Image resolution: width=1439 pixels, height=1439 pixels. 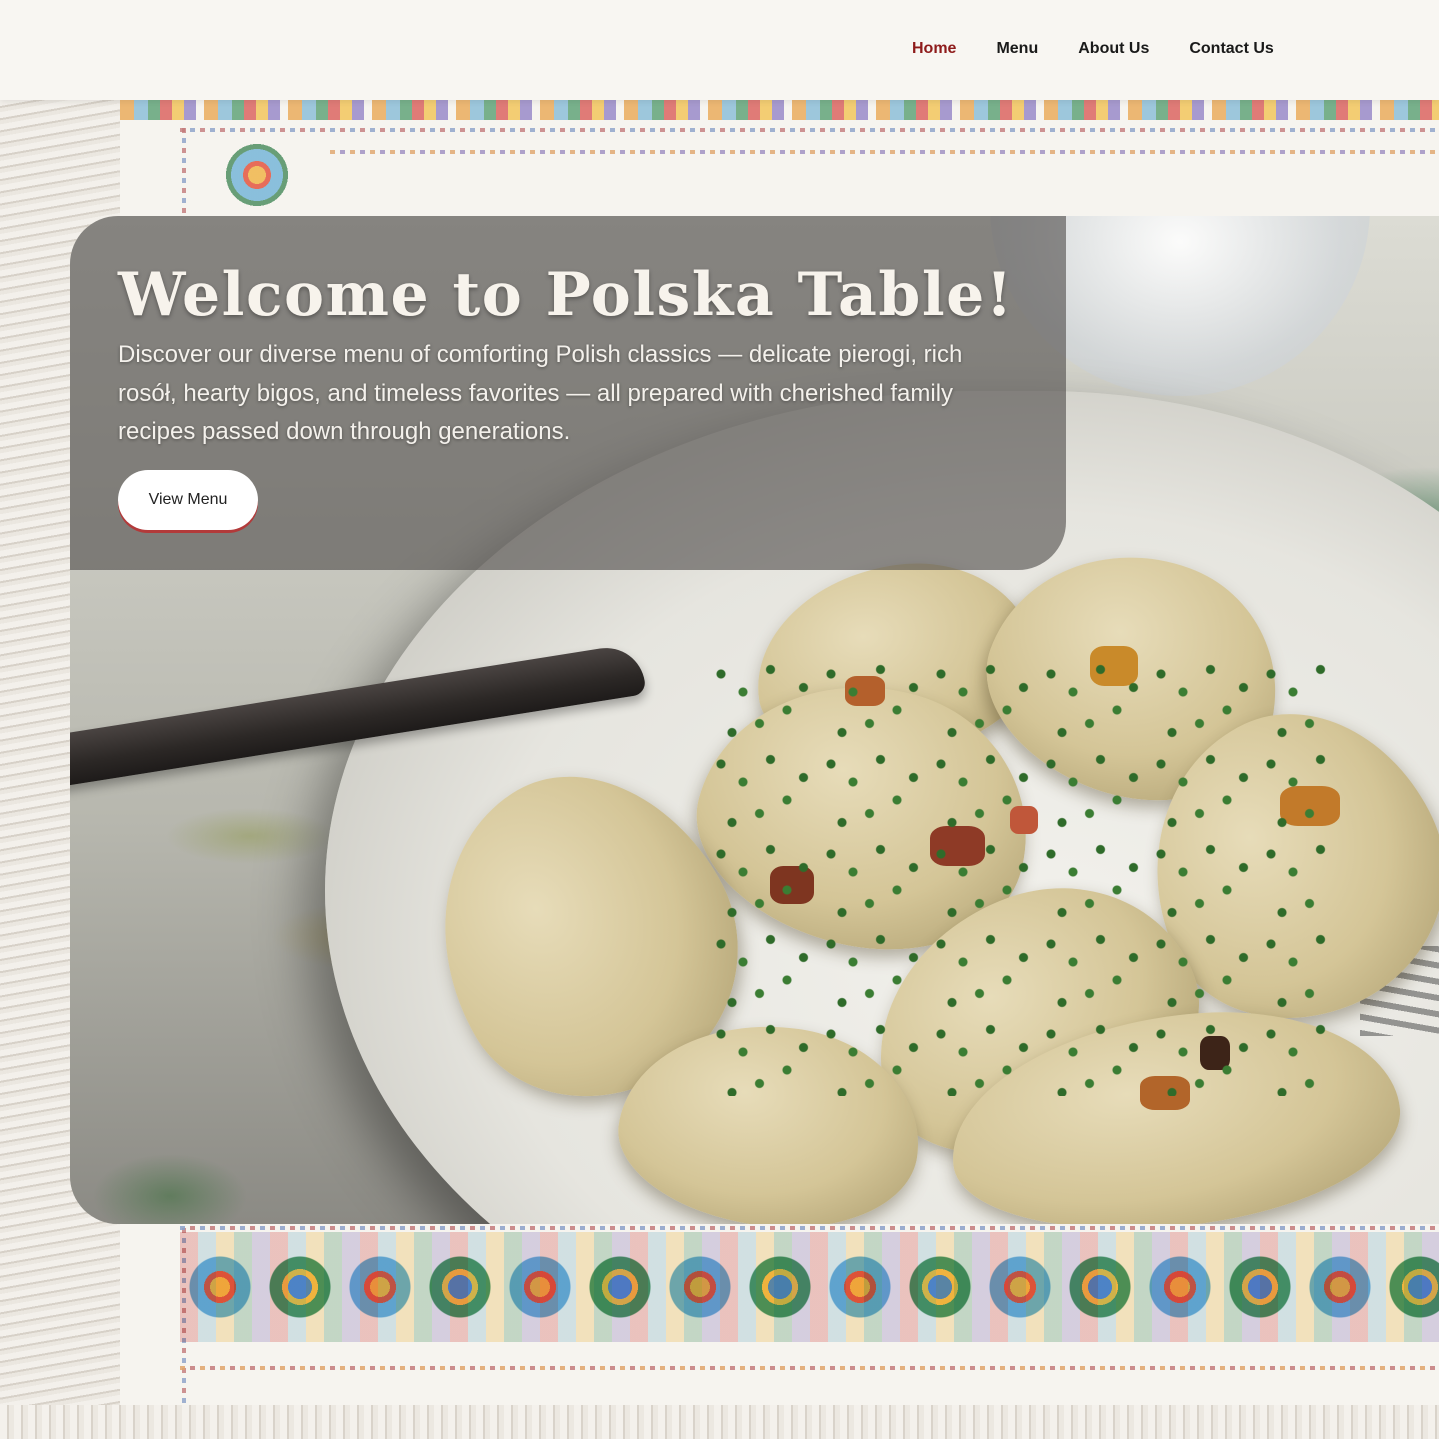 I want to click on nav-home-link: Home, so click(x=934, y=49).